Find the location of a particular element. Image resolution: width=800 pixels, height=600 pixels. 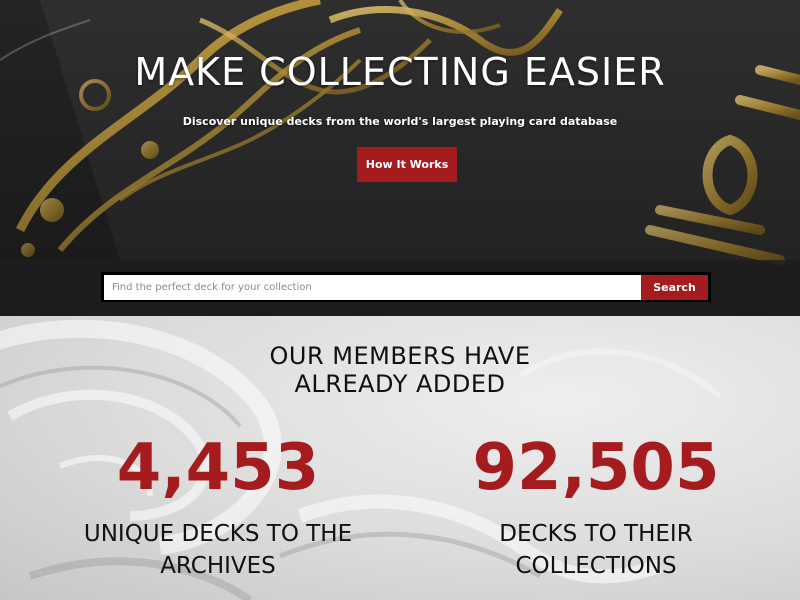

search-button: Search is located at coordinates (674, 287).